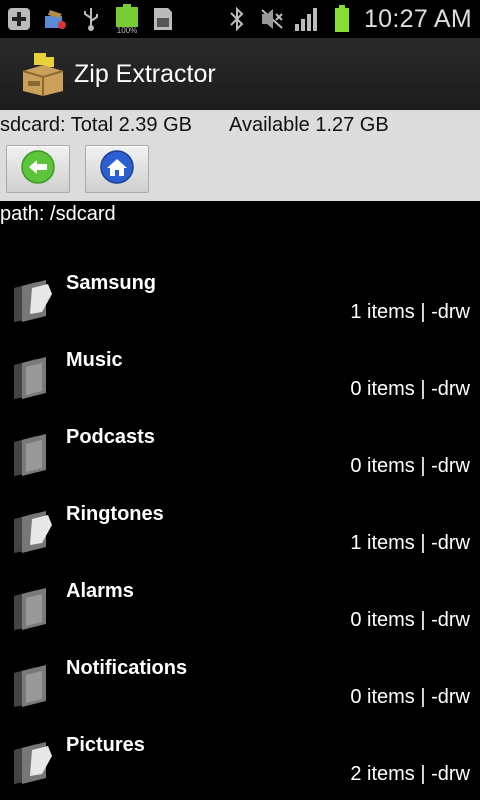 This screenshot has width=480, height=800. I want to click on battery-icon, so click(342, 18).